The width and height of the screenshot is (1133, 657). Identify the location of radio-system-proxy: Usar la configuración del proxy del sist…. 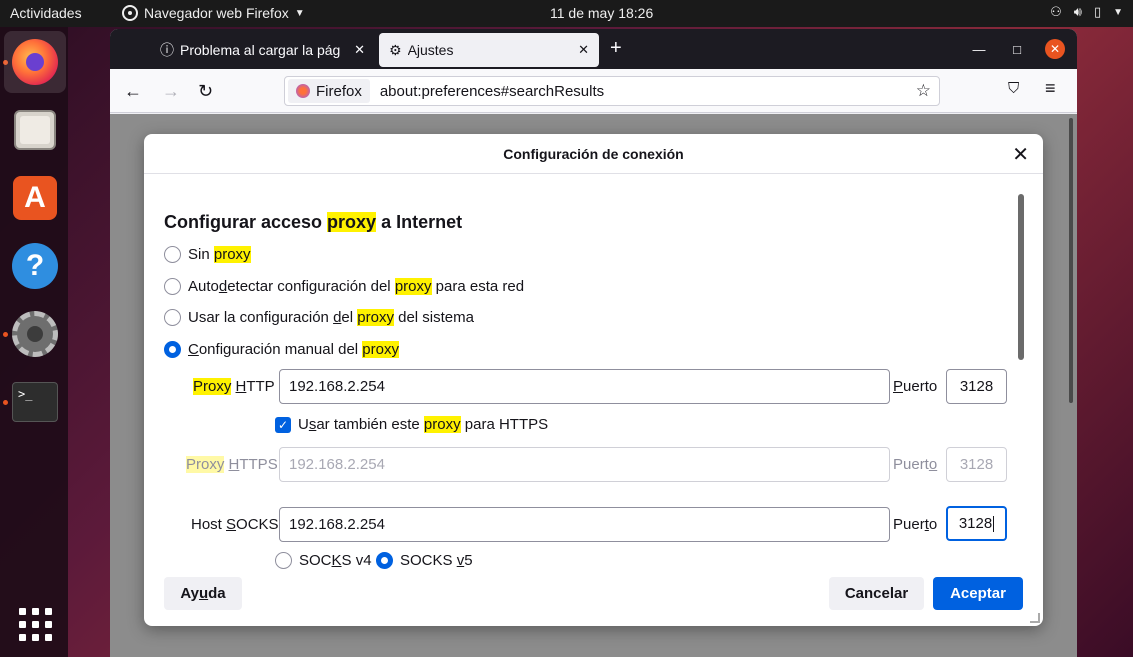
(319, 317).